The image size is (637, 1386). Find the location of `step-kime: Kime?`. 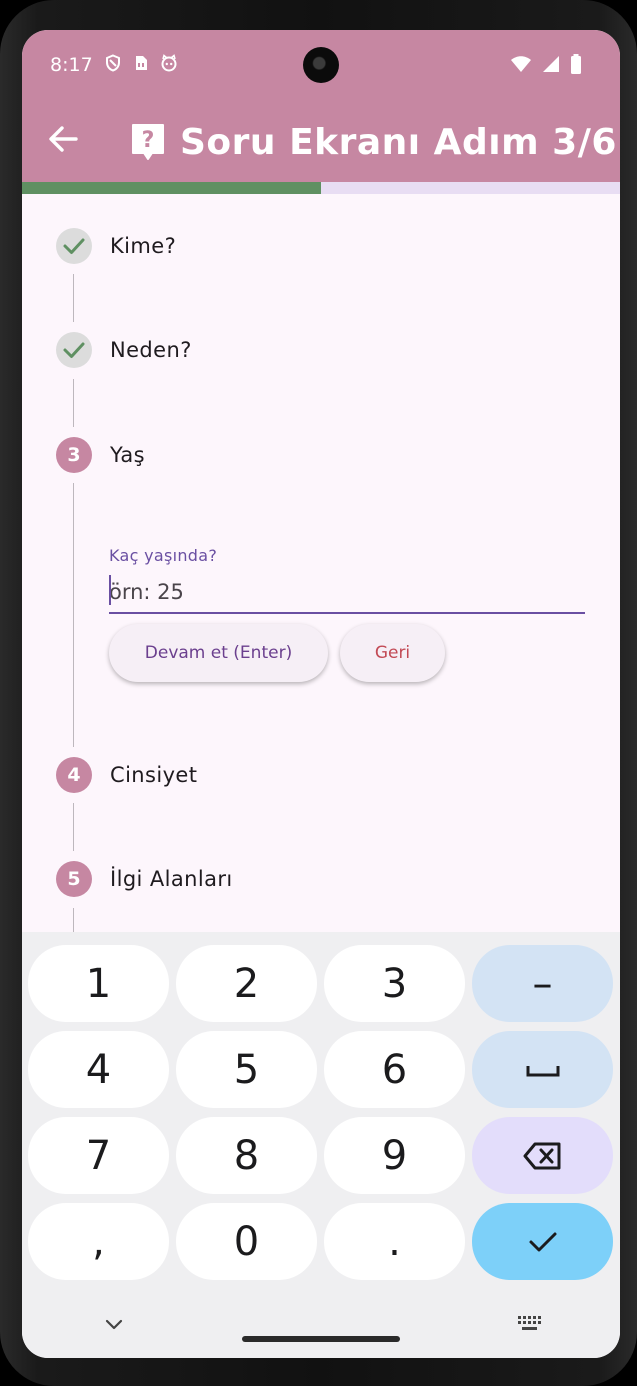

step-kime: Kime? is located at coordinates (116, 246).